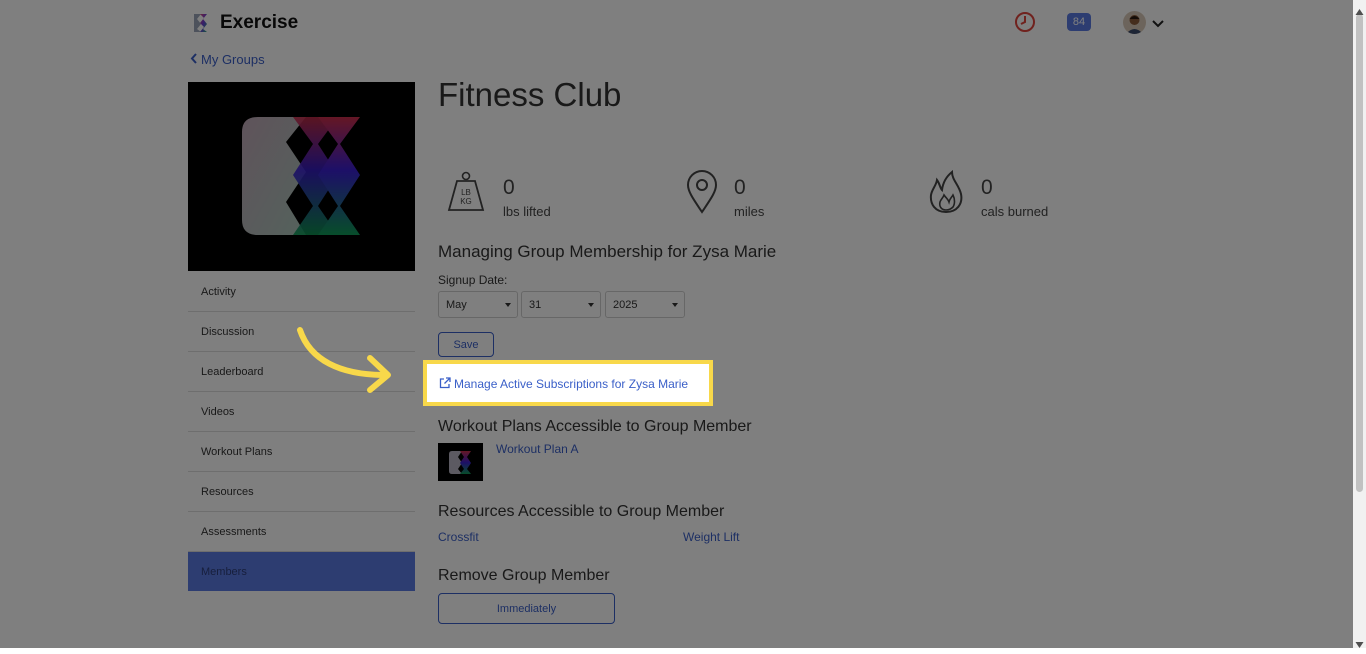  I want to click on save-button: Save, so click(466, 344).